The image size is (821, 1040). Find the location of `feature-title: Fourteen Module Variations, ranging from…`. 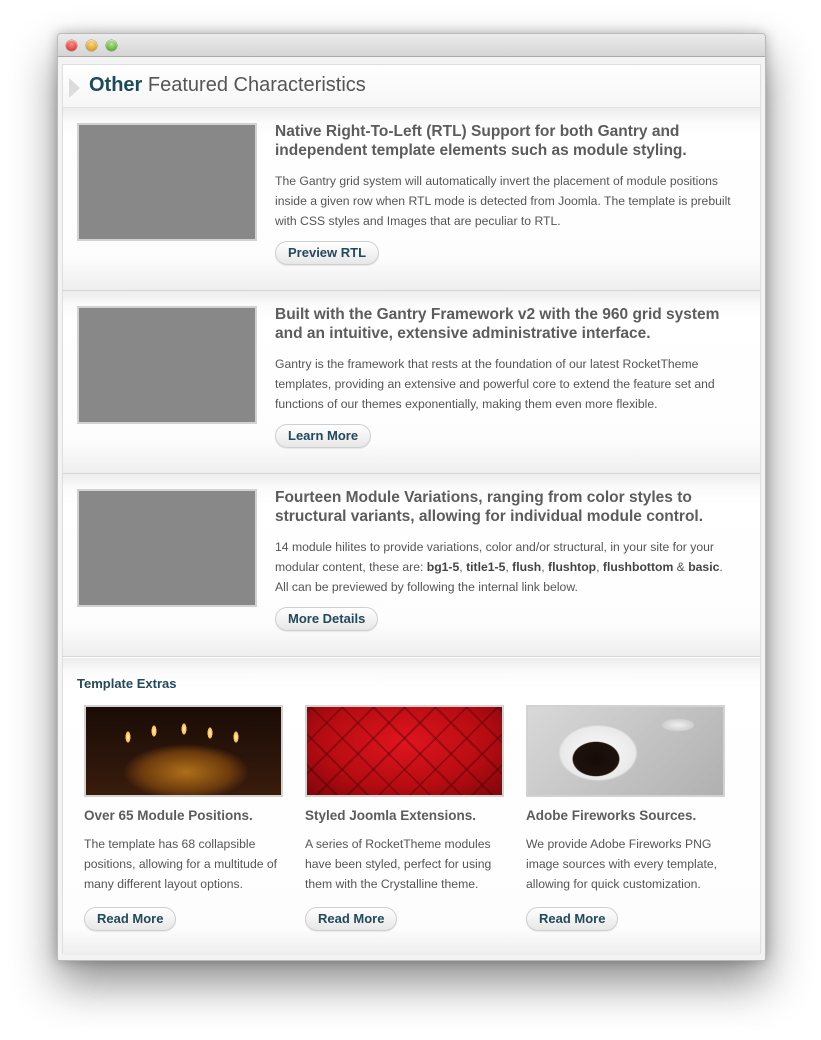

feature-title: Fourteen Module Variations, ranging from… is located at coordinates (489, 507).